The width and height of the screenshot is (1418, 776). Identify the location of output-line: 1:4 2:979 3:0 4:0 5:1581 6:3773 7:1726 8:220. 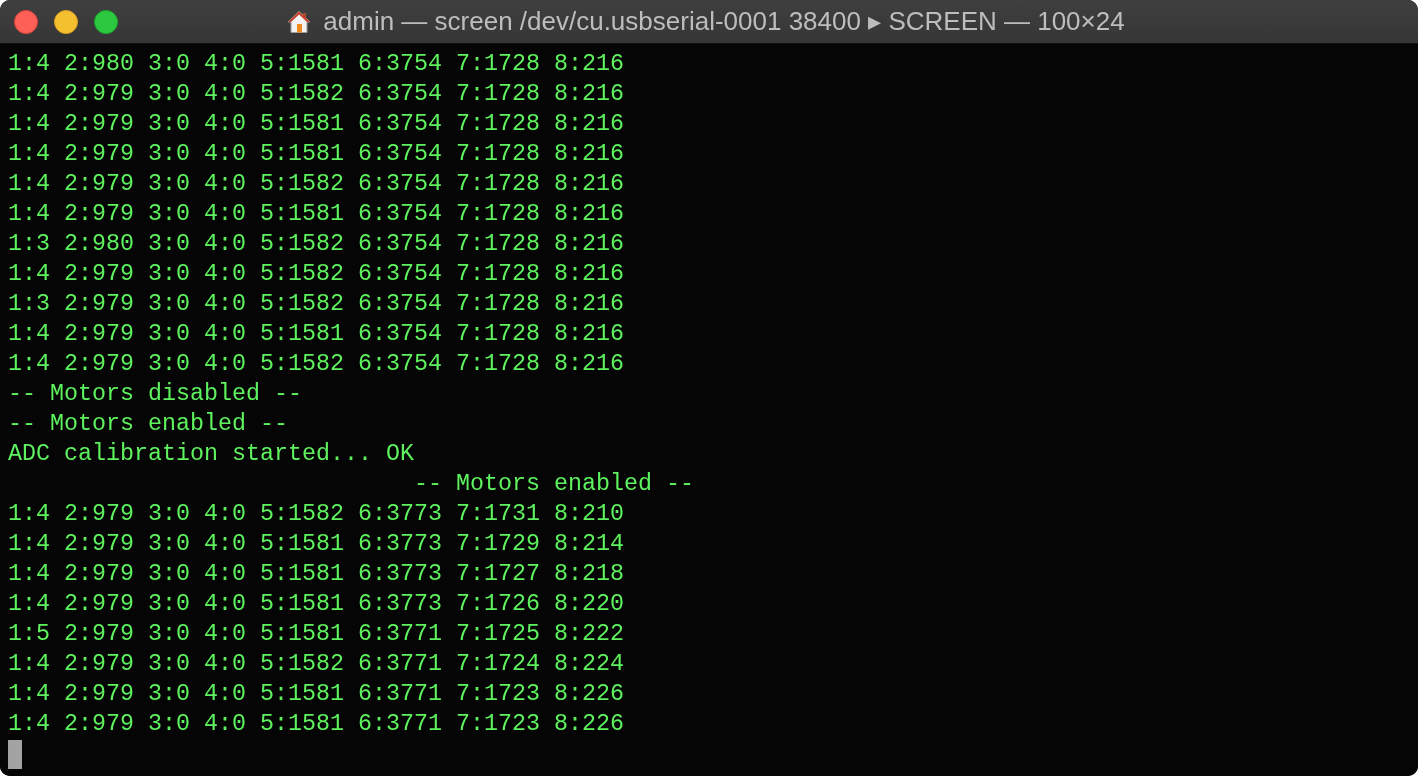
(316, 604).